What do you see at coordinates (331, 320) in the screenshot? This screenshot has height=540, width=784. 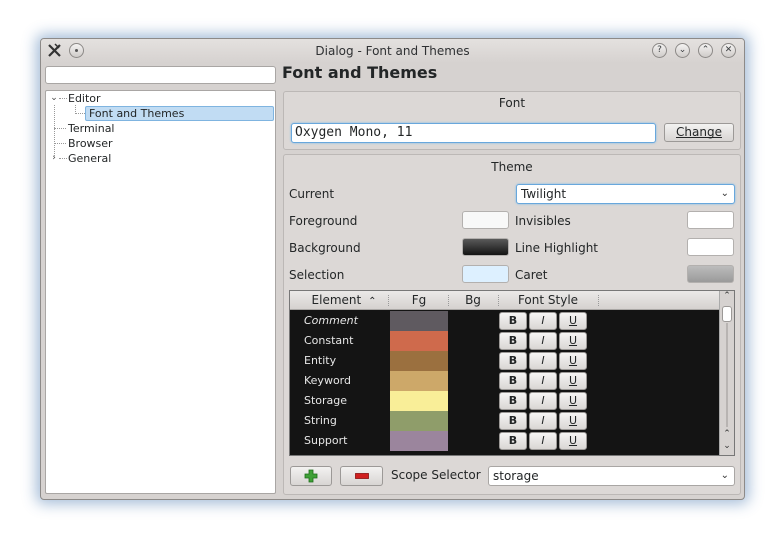 I see `element-name: Comment` at bounding box center [331, 320].